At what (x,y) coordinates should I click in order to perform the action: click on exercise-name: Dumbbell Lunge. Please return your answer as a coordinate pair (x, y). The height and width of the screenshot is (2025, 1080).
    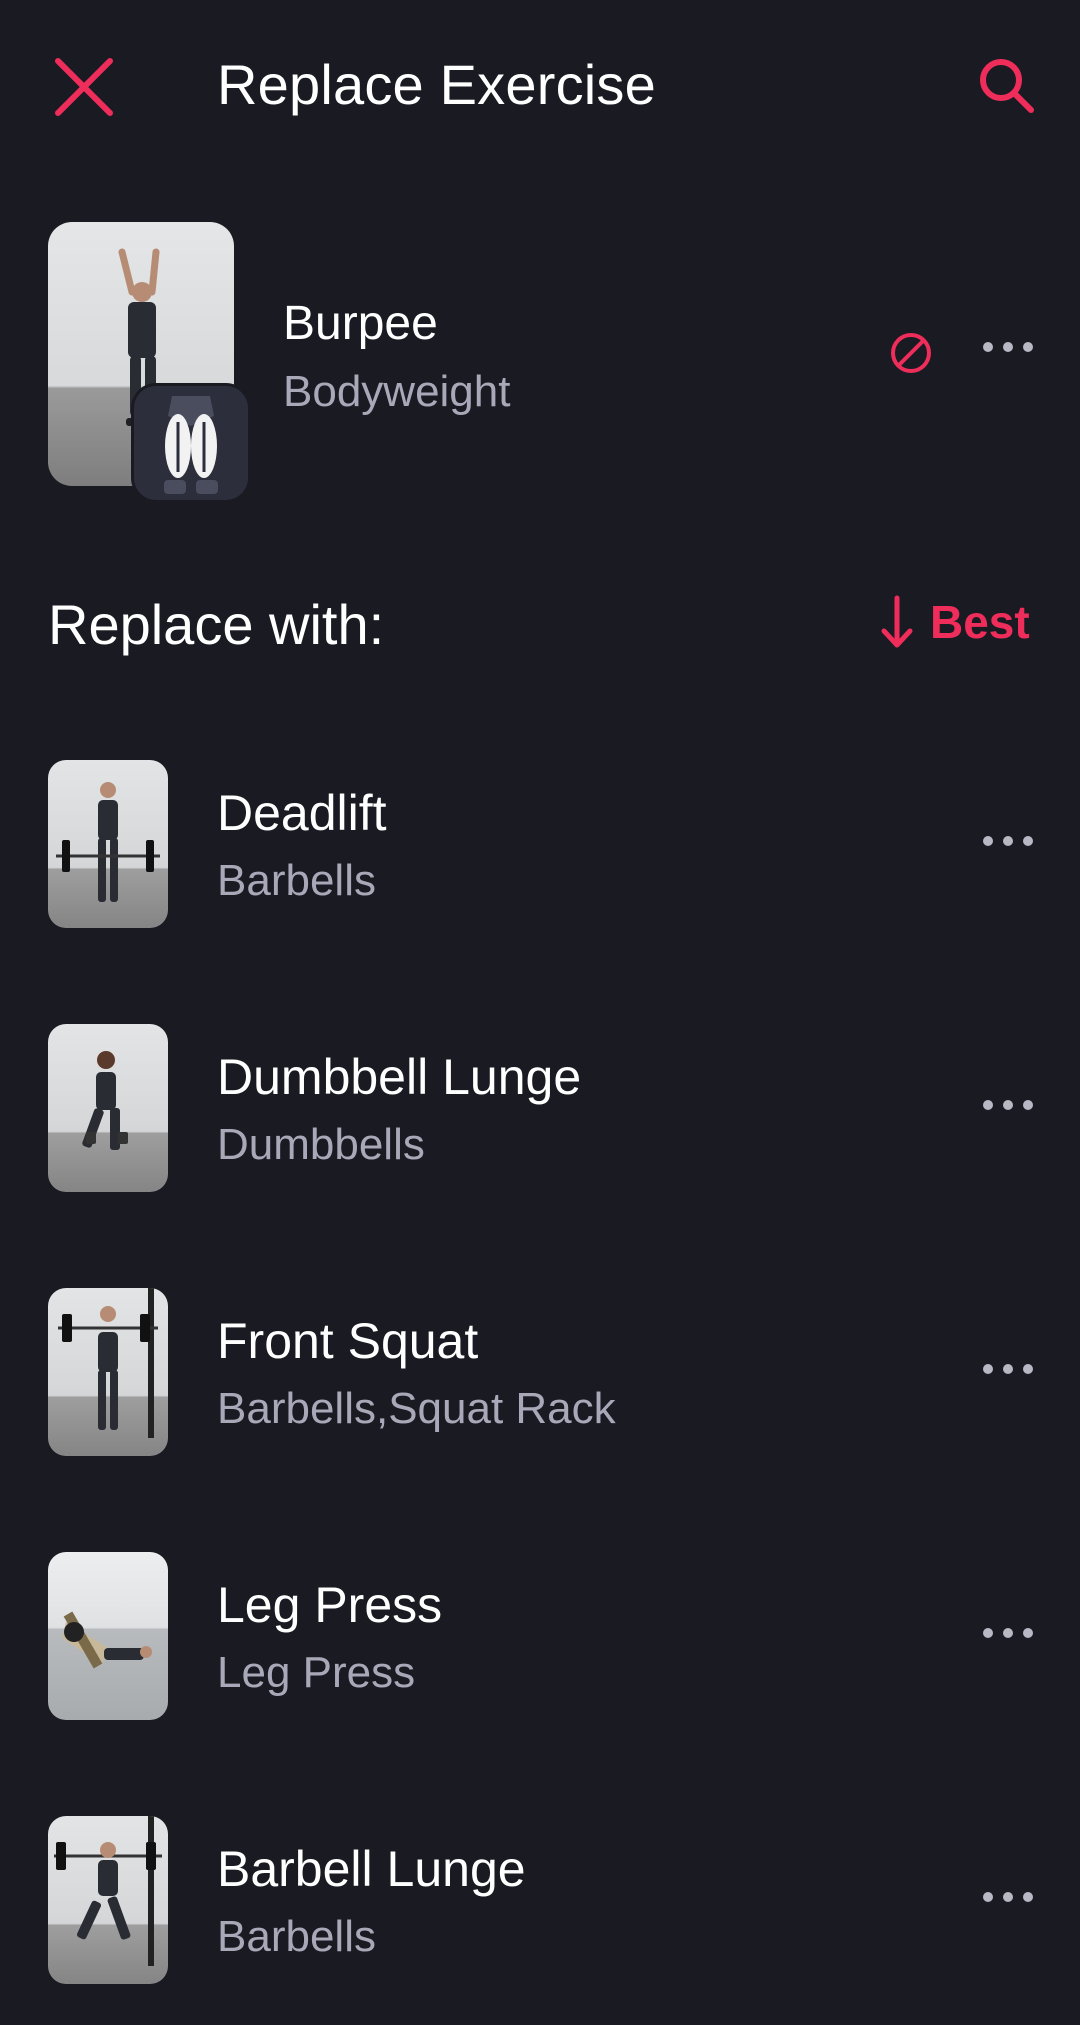
    Looking at the image, I should click on (399, 1077).